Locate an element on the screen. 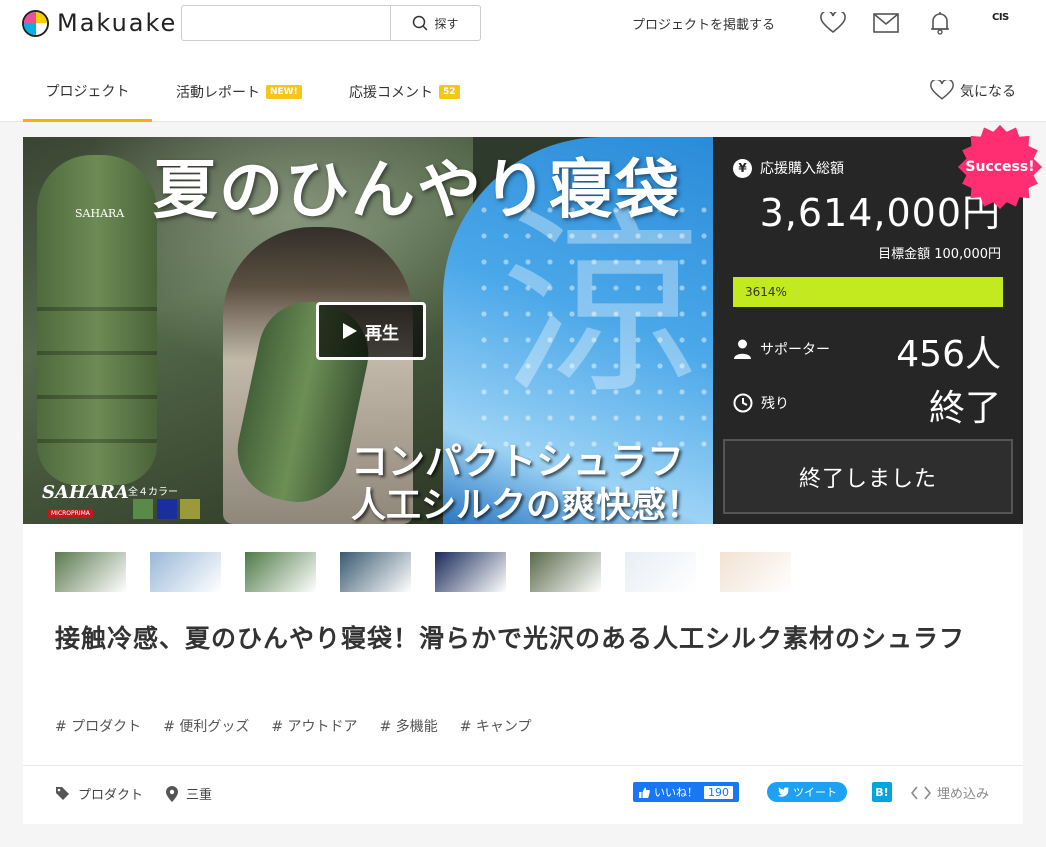  hero-subtitle-2: 人工シルクの爽快感！ is located at coordinates (526, 504).